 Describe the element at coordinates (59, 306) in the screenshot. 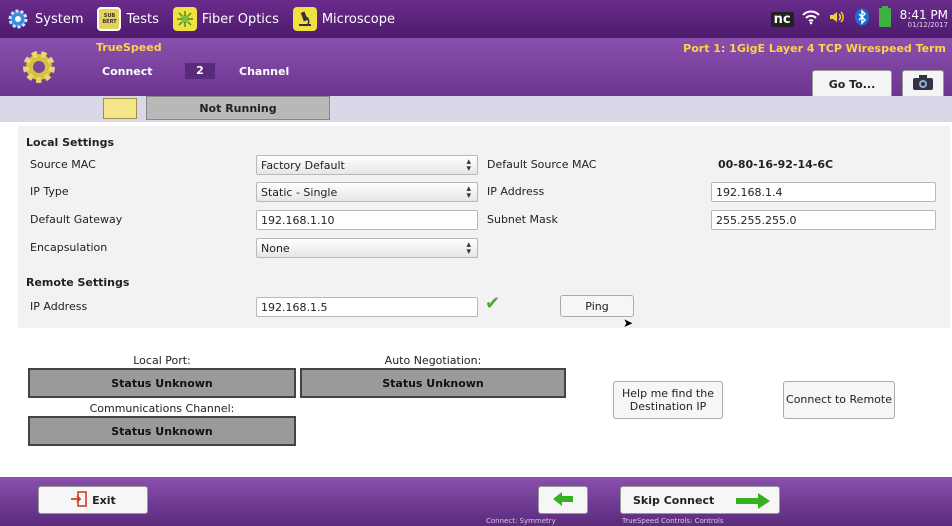

I see `remote-ip-label: IP Address` at that location.